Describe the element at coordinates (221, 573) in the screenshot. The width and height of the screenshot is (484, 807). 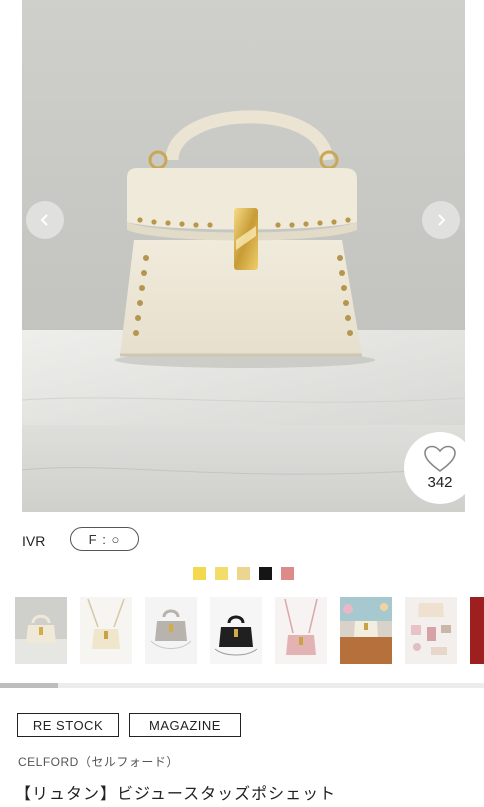
I see `swatch-light-yellow` at that location.